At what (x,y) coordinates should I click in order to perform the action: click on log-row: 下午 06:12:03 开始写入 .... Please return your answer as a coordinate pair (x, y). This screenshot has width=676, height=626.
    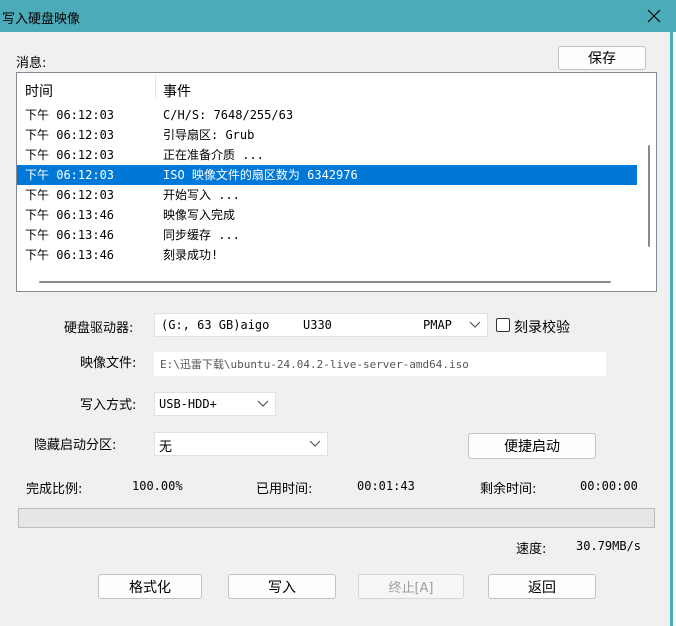
    Looking at the image, I should click on (327, 195).